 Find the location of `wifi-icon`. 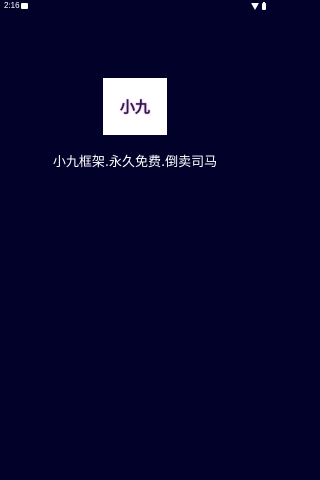

wifi-icon is located at coordinates (255, 6).